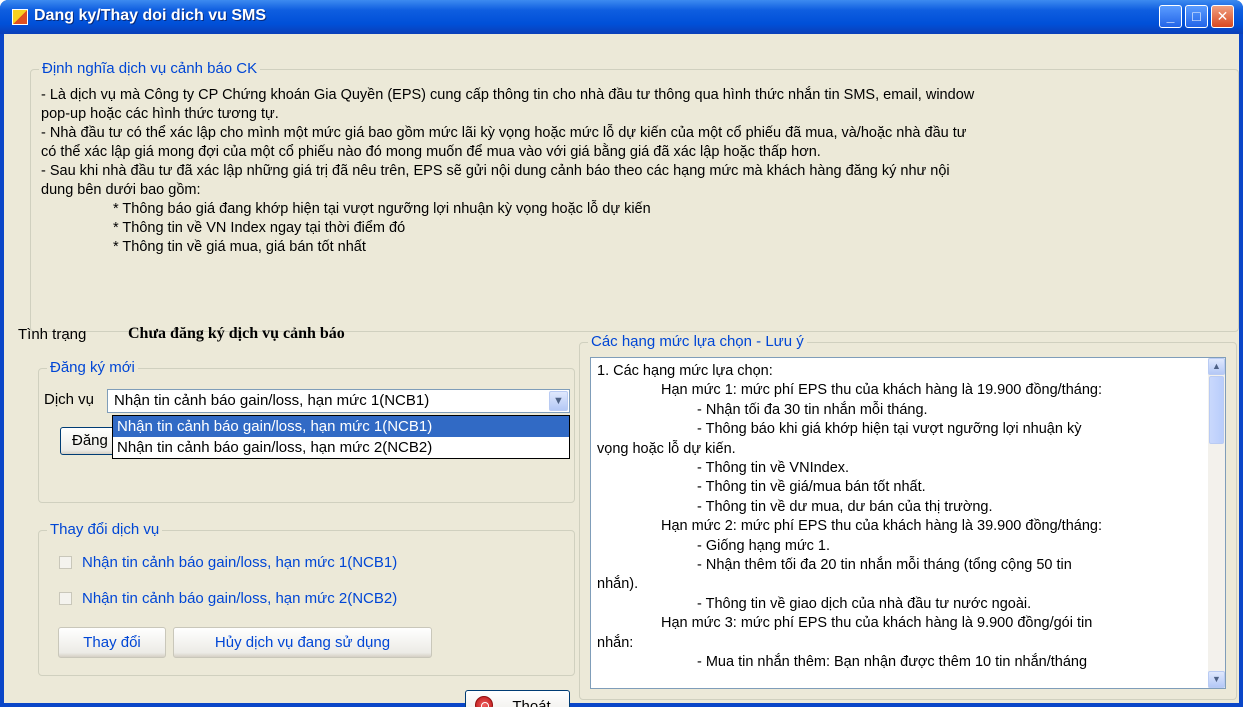 Image resolution: width=1243 pixels, height=707 pixels. I want to click on cancel-service-button: Hủy dịch vụ đang sử dụng, so click(302, 642).